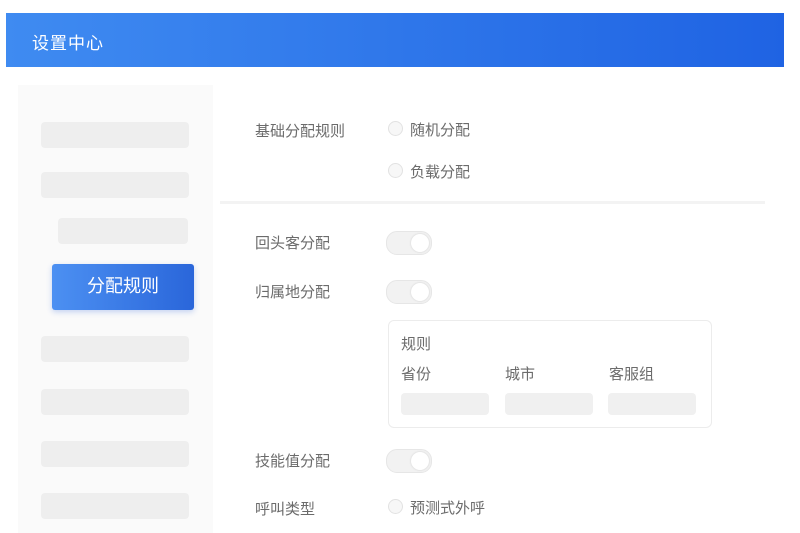 This screenshot has width=800, height=533. What do you see at coordinates (395, 170) in the screenshot?
I see `radio-load` at bounding box center [395, 170].